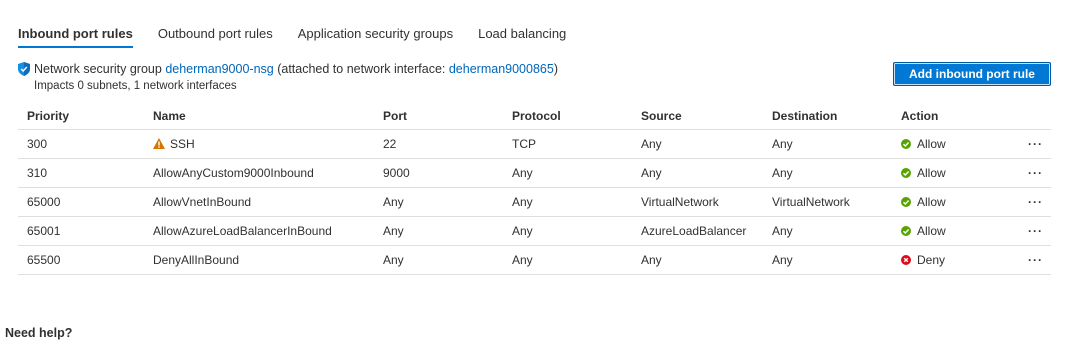 The image size is (1067, 345). What do you see at coordinates (438, 173) in the screenshot?
I see `cell-port: 9000` at bounding box center [438, 173].